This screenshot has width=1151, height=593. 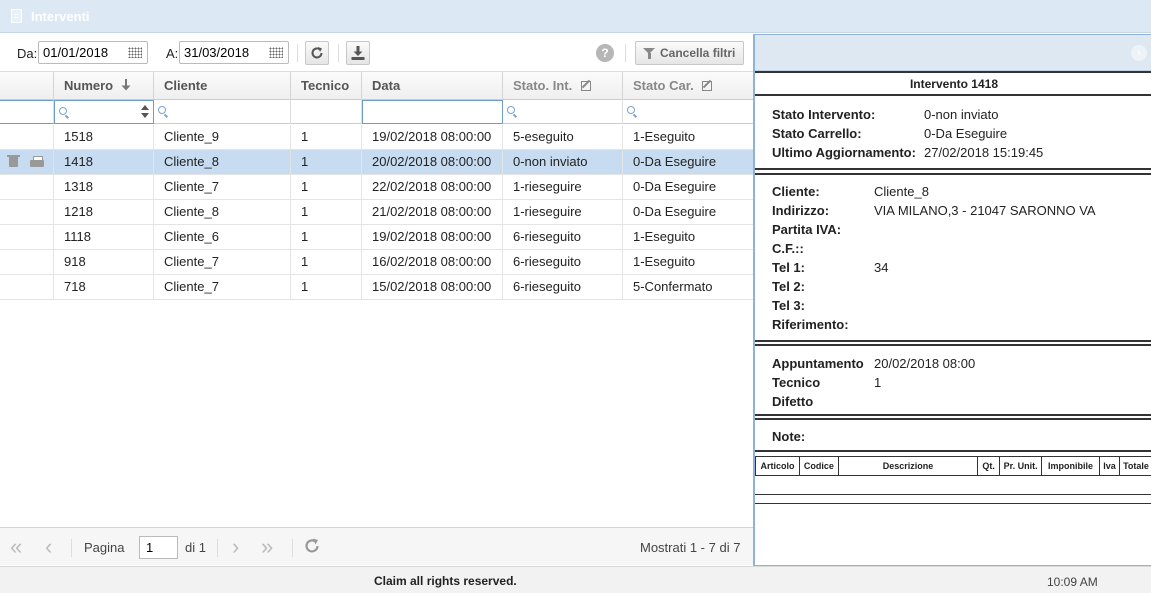 What do you see at coordinates (172, 53) in the screenshot?
I see `to-date-label: A:` at bounding box center [172, 53].